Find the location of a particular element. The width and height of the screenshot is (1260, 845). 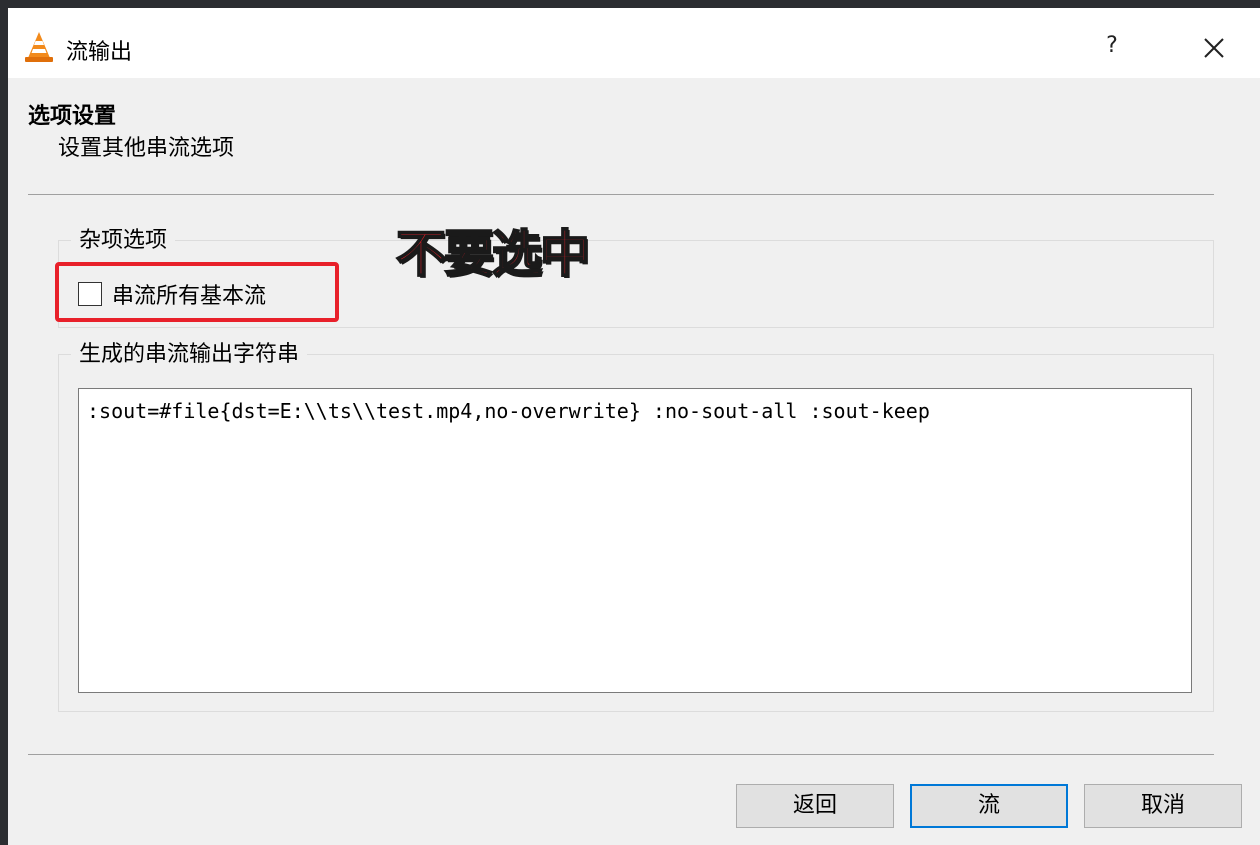

cancel-button: 取消 is located at coordinates (1163, 806).